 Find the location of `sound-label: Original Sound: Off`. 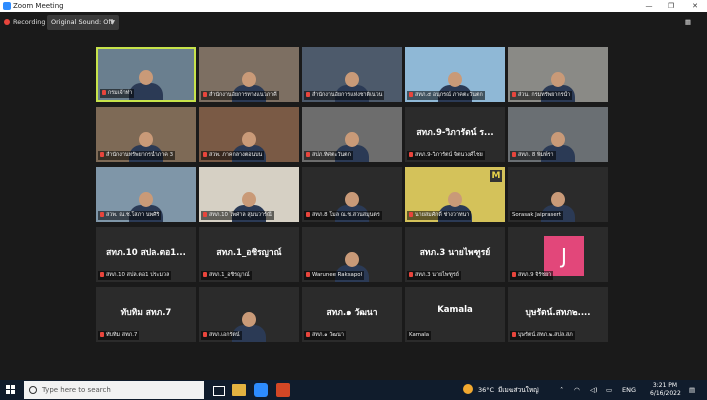

sound-label: Original Sound: Off is located at coordinates (82, 22).